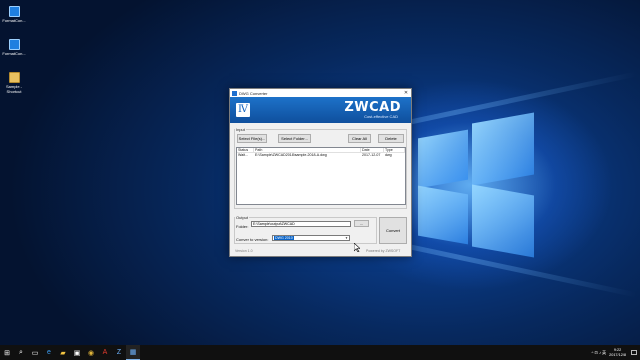  What do you see at coordinates (633, 352) in the screenshot?
I see `notification-icon` at bounding box center [633, 352].